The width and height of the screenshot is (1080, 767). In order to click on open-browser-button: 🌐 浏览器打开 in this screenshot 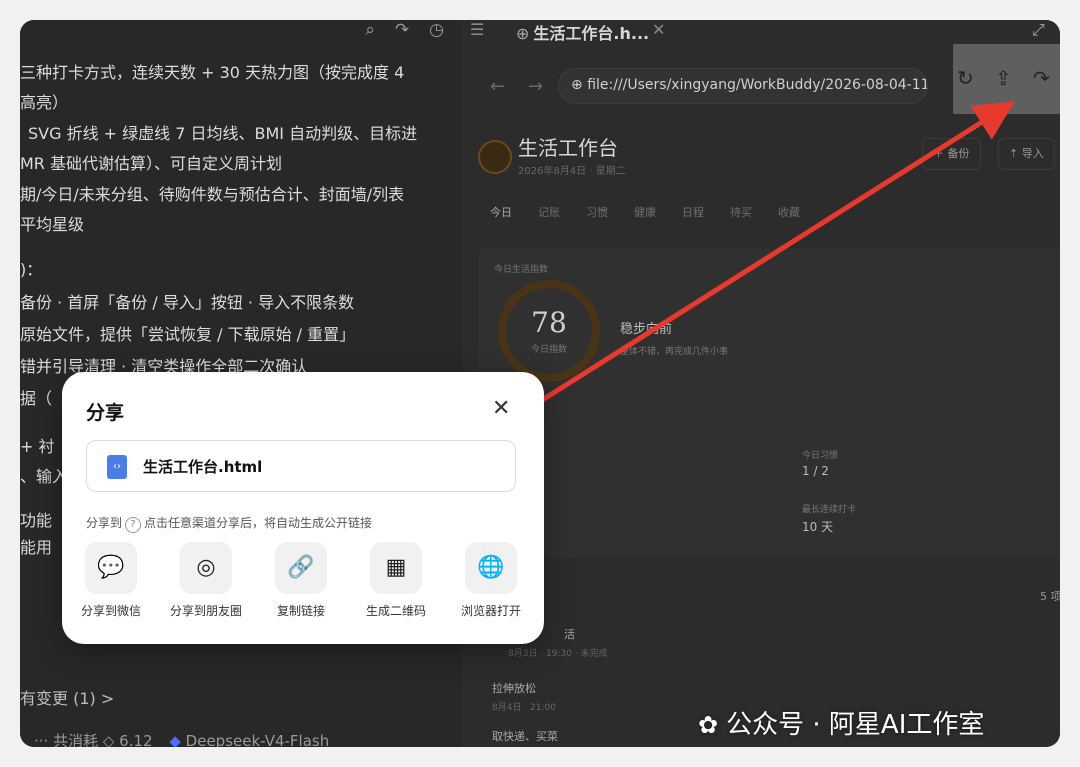, I will do `click(491, 580)`.